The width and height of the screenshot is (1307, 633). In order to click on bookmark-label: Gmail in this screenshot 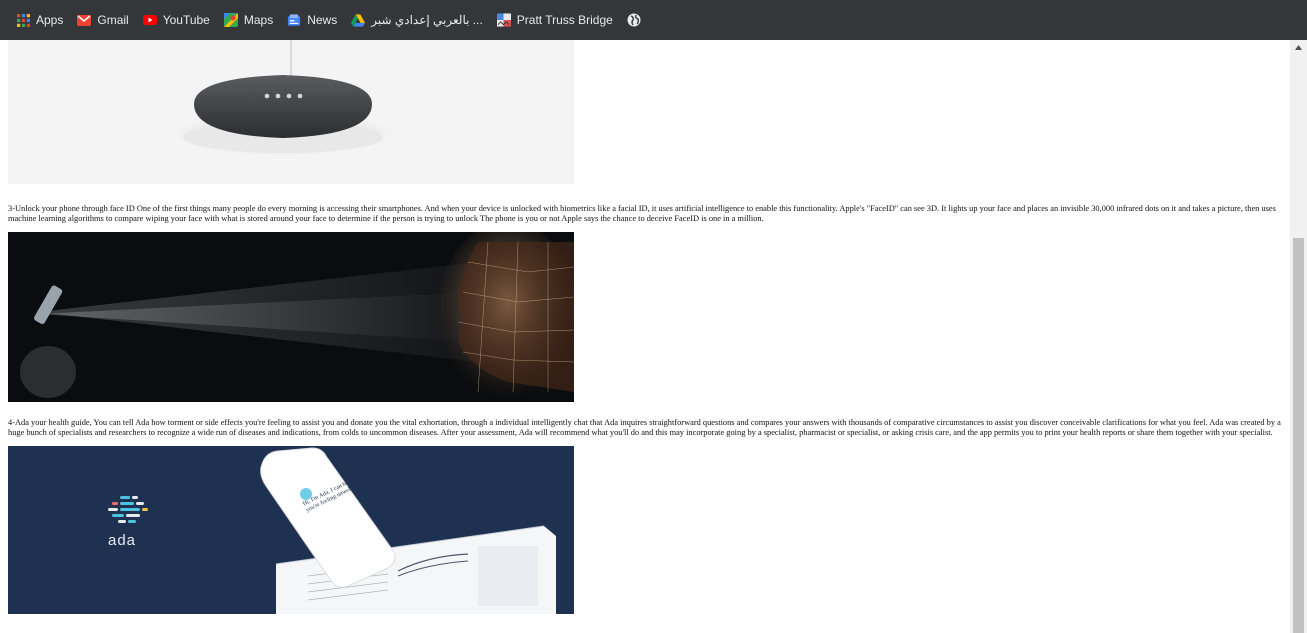, I will do `click(113, 20)`.